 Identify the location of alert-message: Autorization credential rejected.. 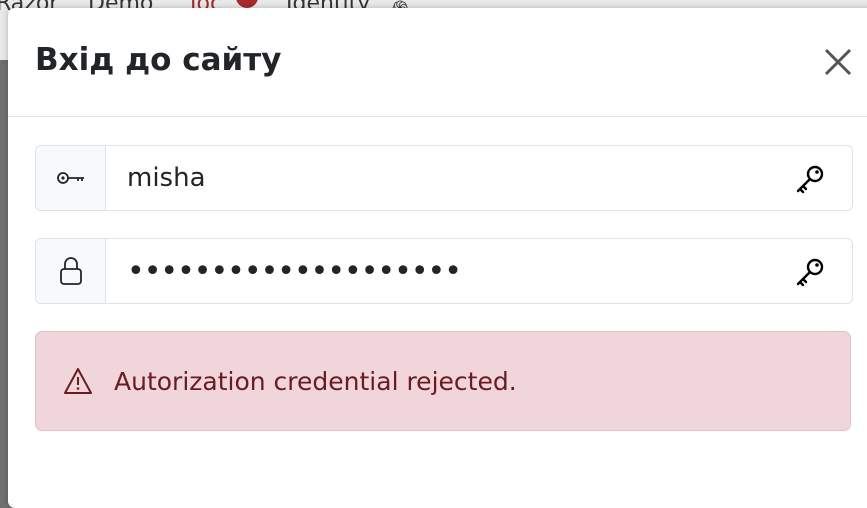
(315, 381).